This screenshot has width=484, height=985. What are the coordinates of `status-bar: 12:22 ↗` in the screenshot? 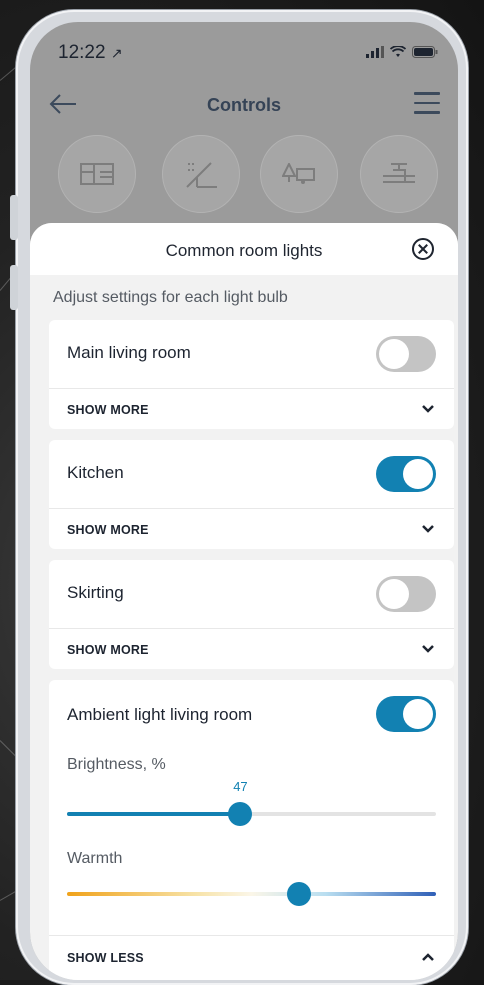 It's located at (244, 52).